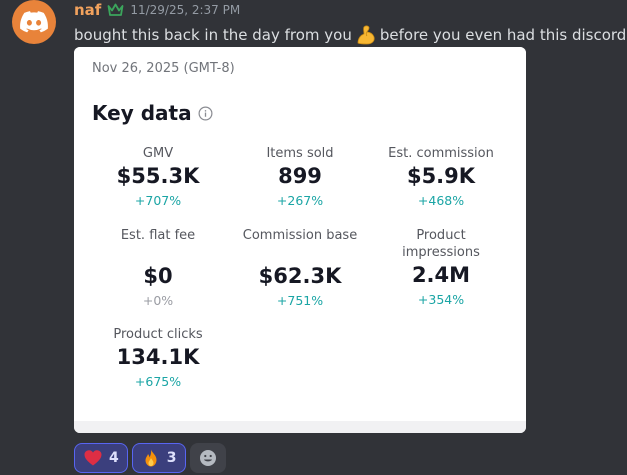 Image resolution: width=627 pixels, height=475 pixels. I want to click on metric-change: +675%, so click(158, 381).